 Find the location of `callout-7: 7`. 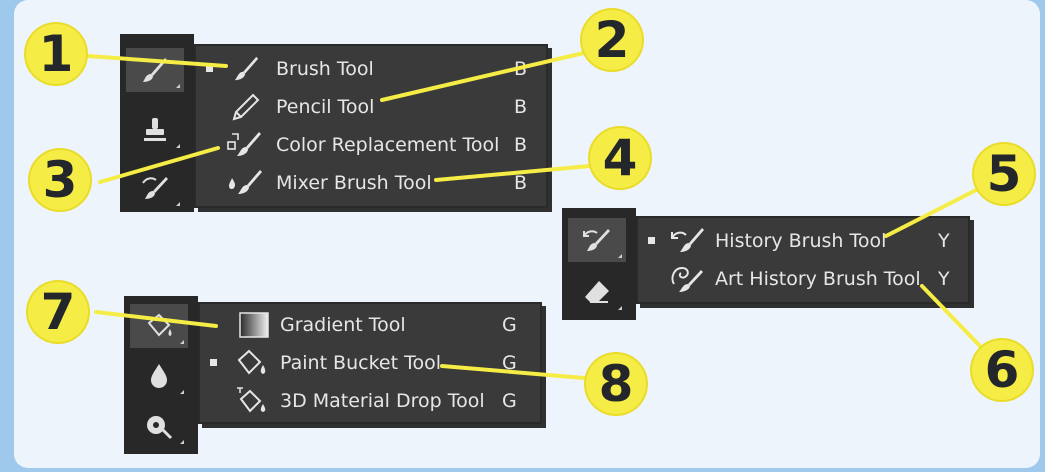

callout-7: 7 is located at coordinates (58, 312).